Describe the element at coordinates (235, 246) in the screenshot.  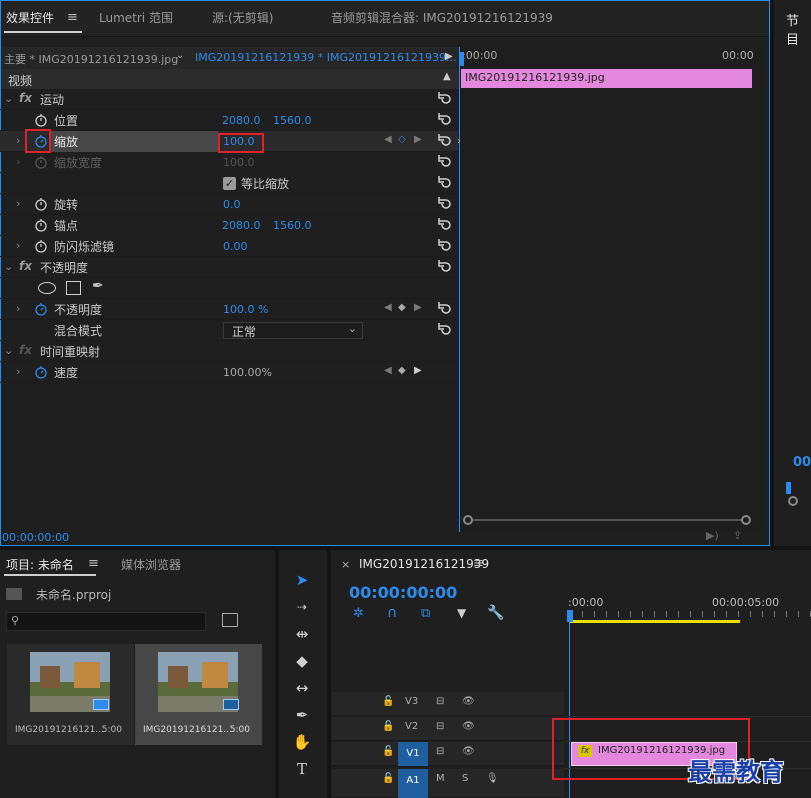
I see `flicker-value: 0.00` at that location.